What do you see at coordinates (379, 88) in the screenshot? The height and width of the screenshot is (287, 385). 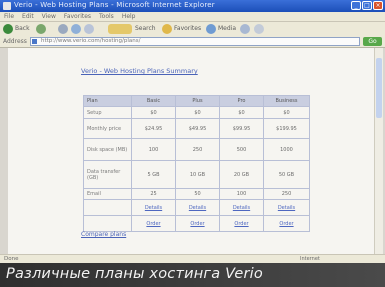 I see `scrollbar-thumb` at bounding box center [379, 88].